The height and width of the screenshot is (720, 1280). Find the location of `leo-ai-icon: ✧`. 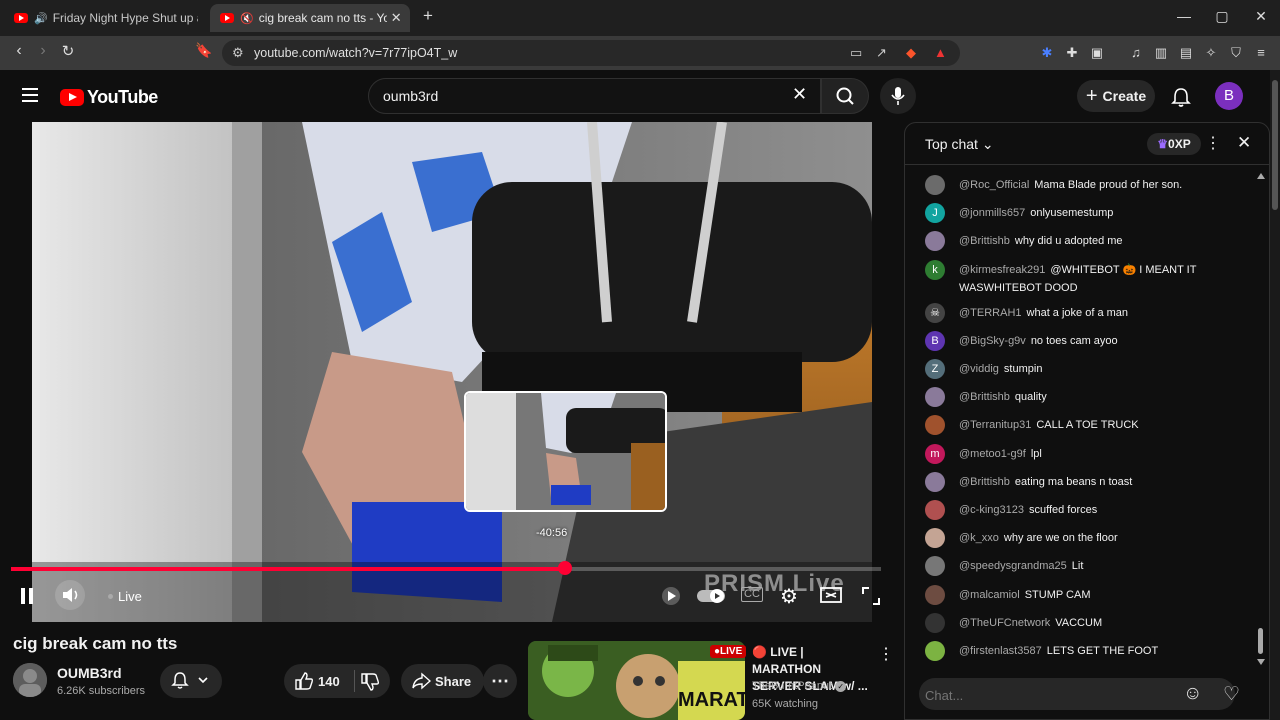

leo-ai-icon: ✧ is located at coordinates (1211, 53).